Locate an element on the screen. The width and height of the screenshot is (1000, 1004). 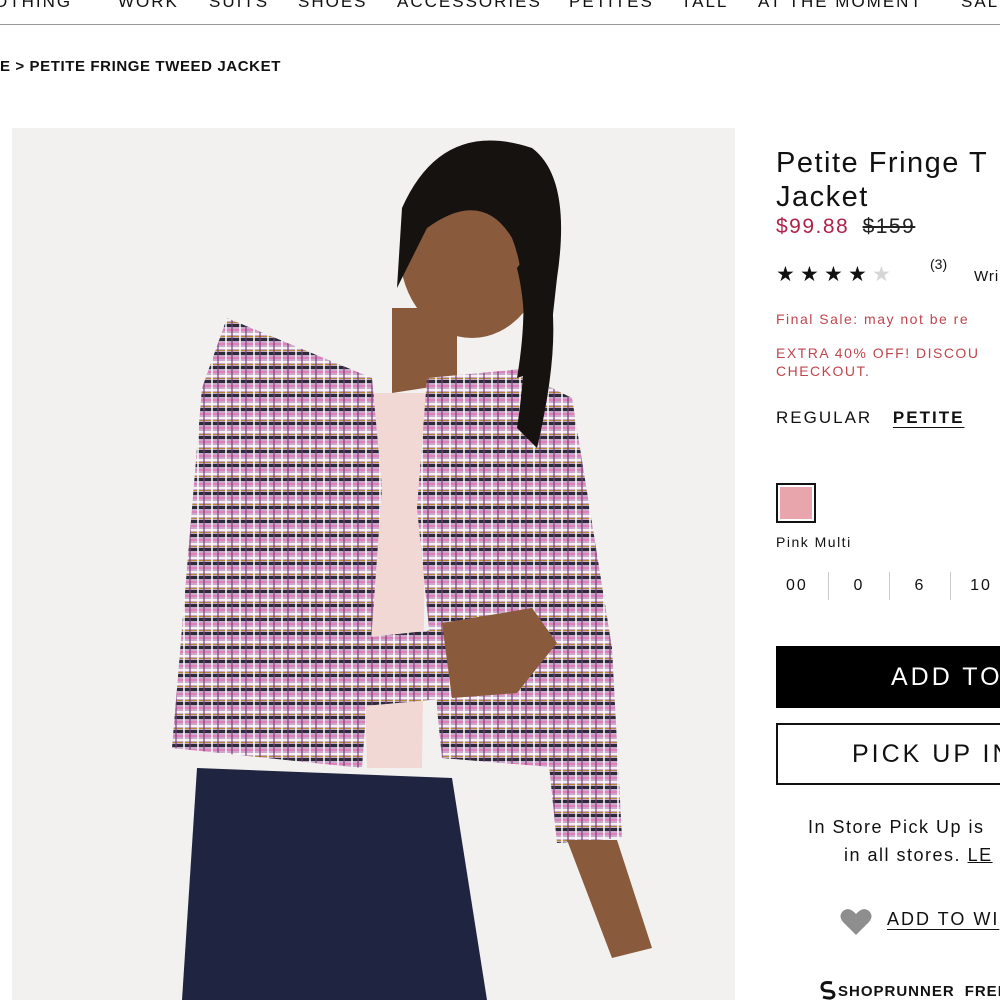
shoprunner-brand: SHOPRUNNER is located at coordinates (896, 991).